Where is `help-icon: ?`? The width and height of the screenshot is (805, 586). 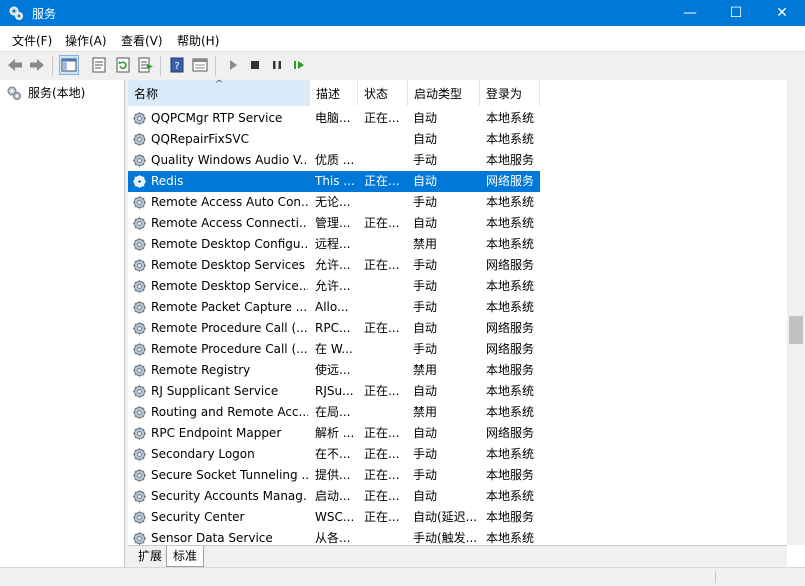 help-icon: ? is located at coordinates (177, 65).